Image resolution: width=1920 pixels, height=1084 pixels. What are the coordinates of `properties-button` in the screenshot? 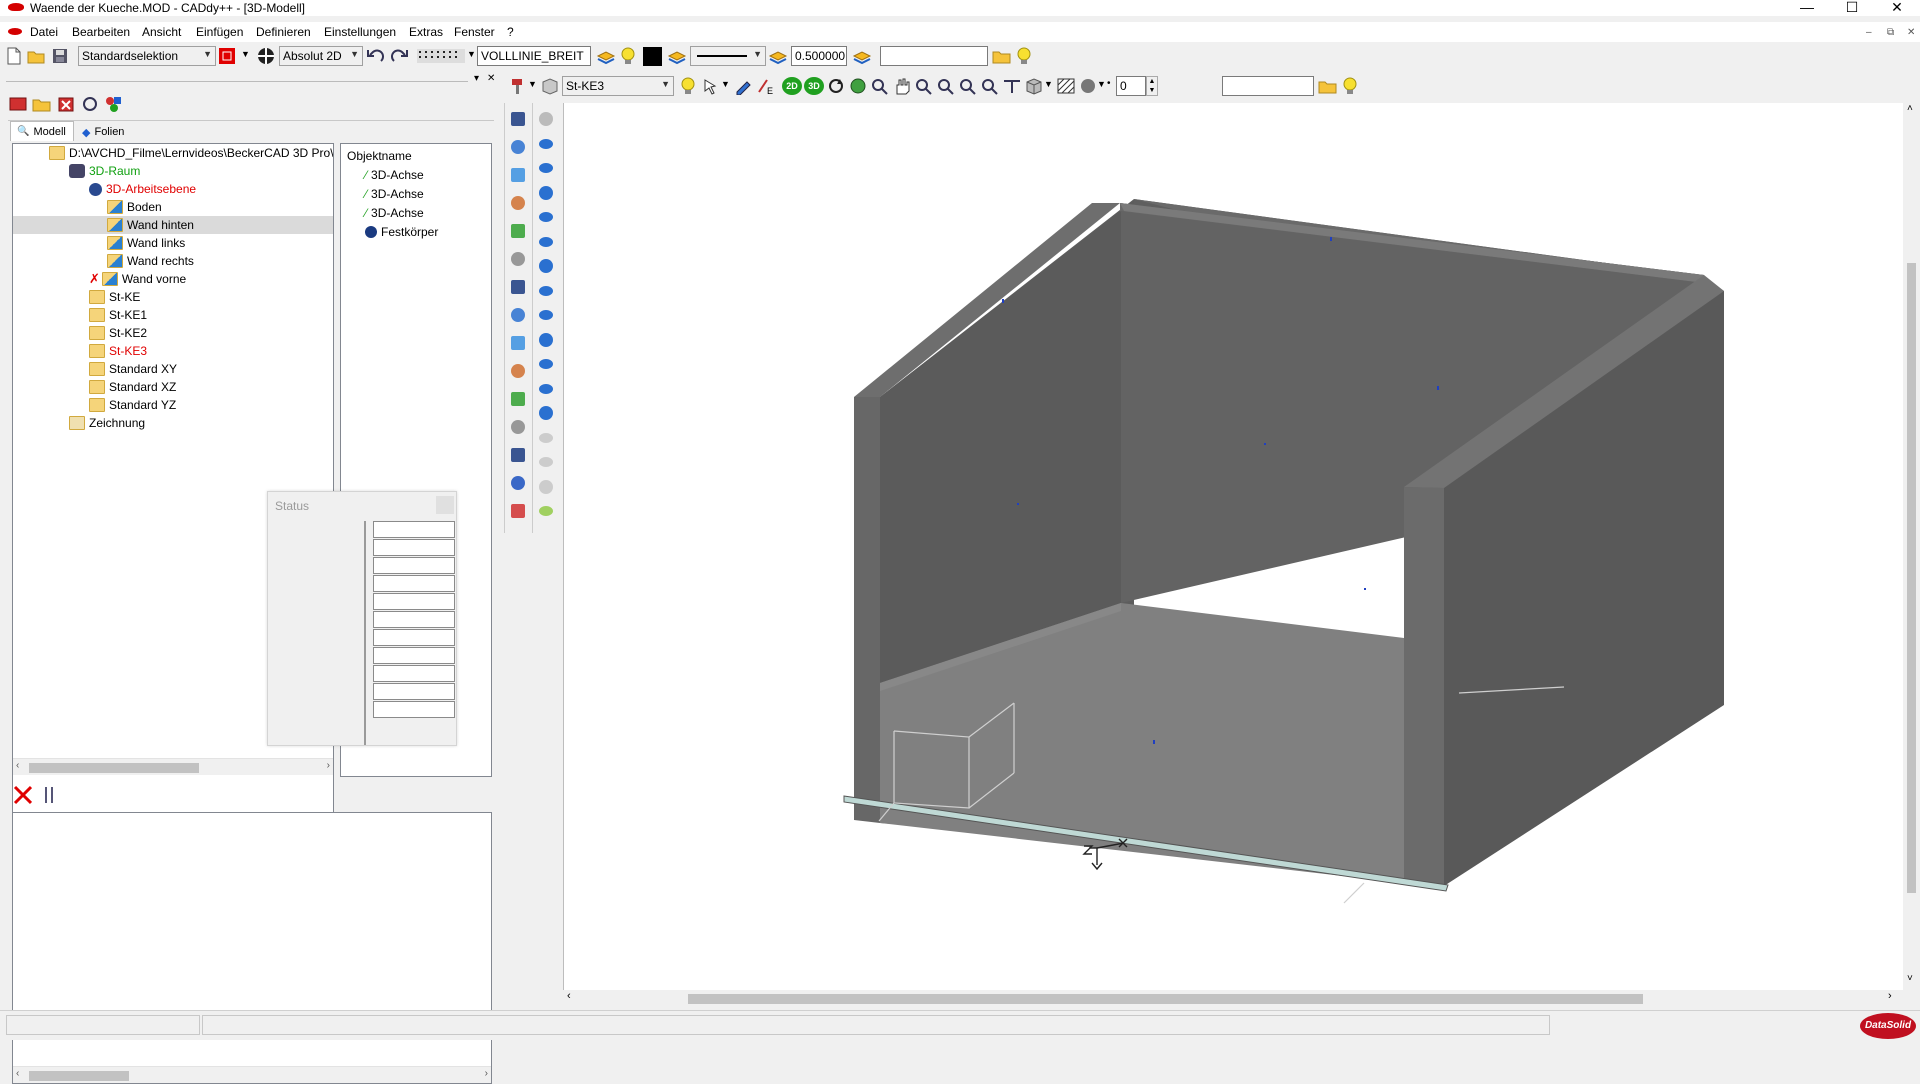 It's located at (50, 795).